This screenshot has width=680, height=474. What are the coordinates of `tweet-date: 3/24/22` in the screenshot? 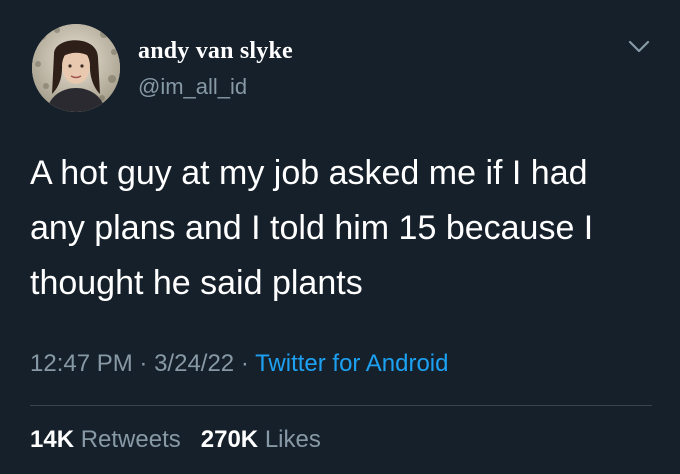 It's located at (194, 363).